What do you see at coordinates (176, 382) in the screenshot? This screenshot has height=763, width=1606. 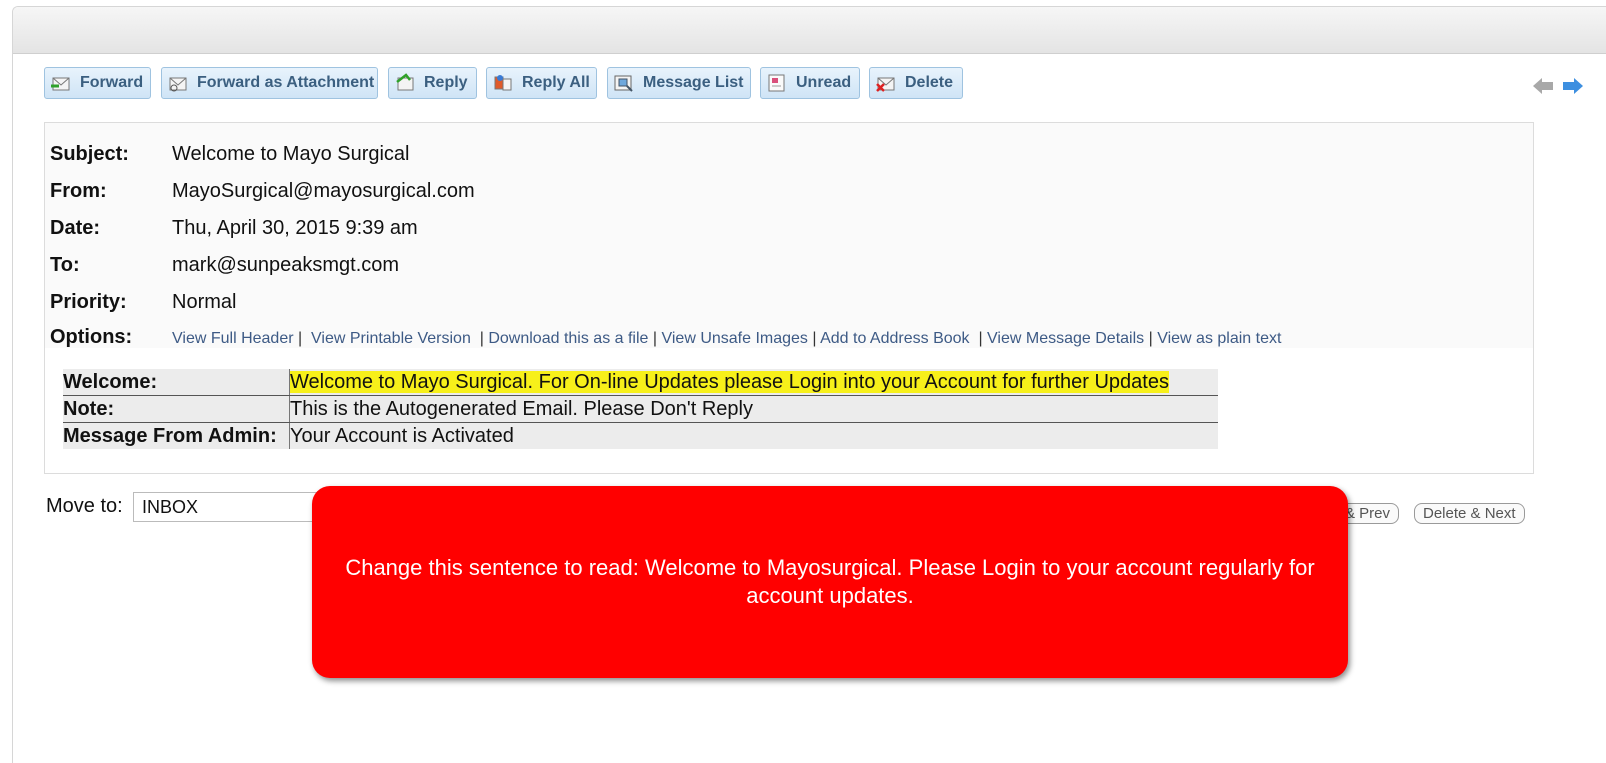 I see `welcome-key: Welcome:` at bounding box center [176, 382].